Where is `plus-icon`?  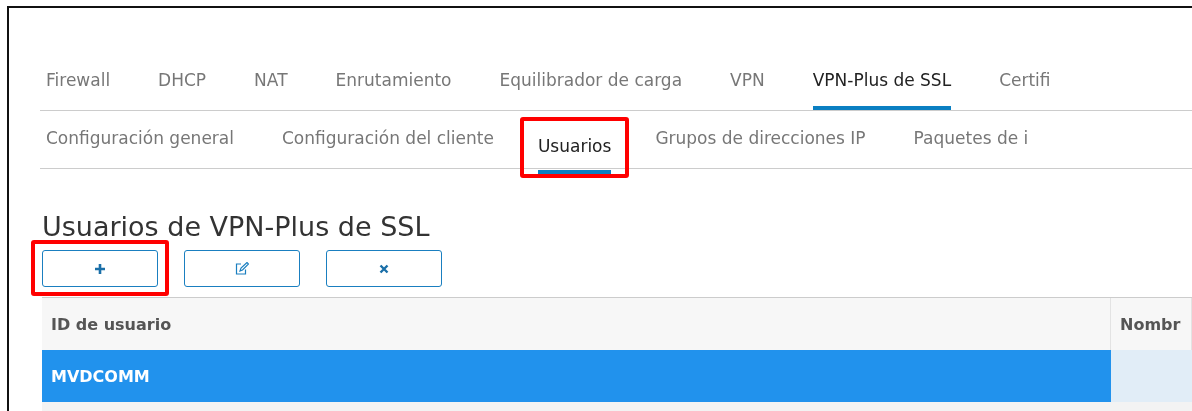 plus-icon is located at coordinates (100, 268).